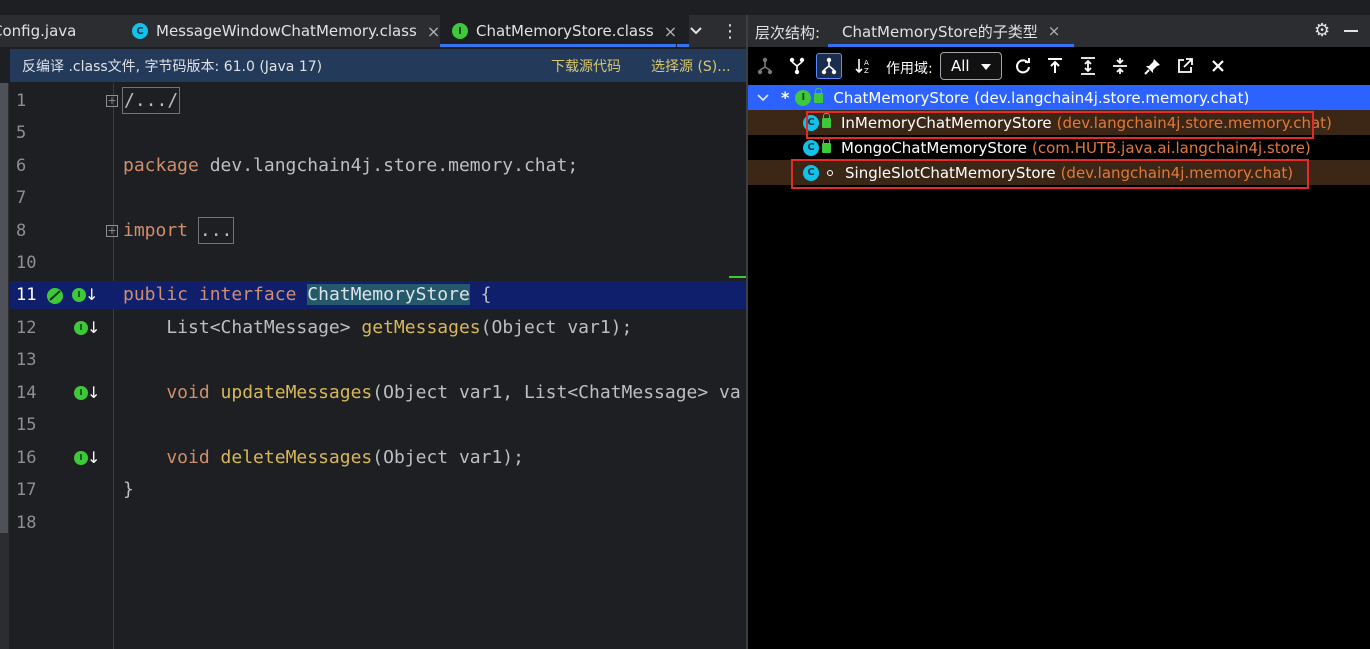 This screenshot has height=649, width=1370. What do you see at coordinates (21, 231) in the screenshot?
I see `line-number: 8` at bounding box center [21, 231].